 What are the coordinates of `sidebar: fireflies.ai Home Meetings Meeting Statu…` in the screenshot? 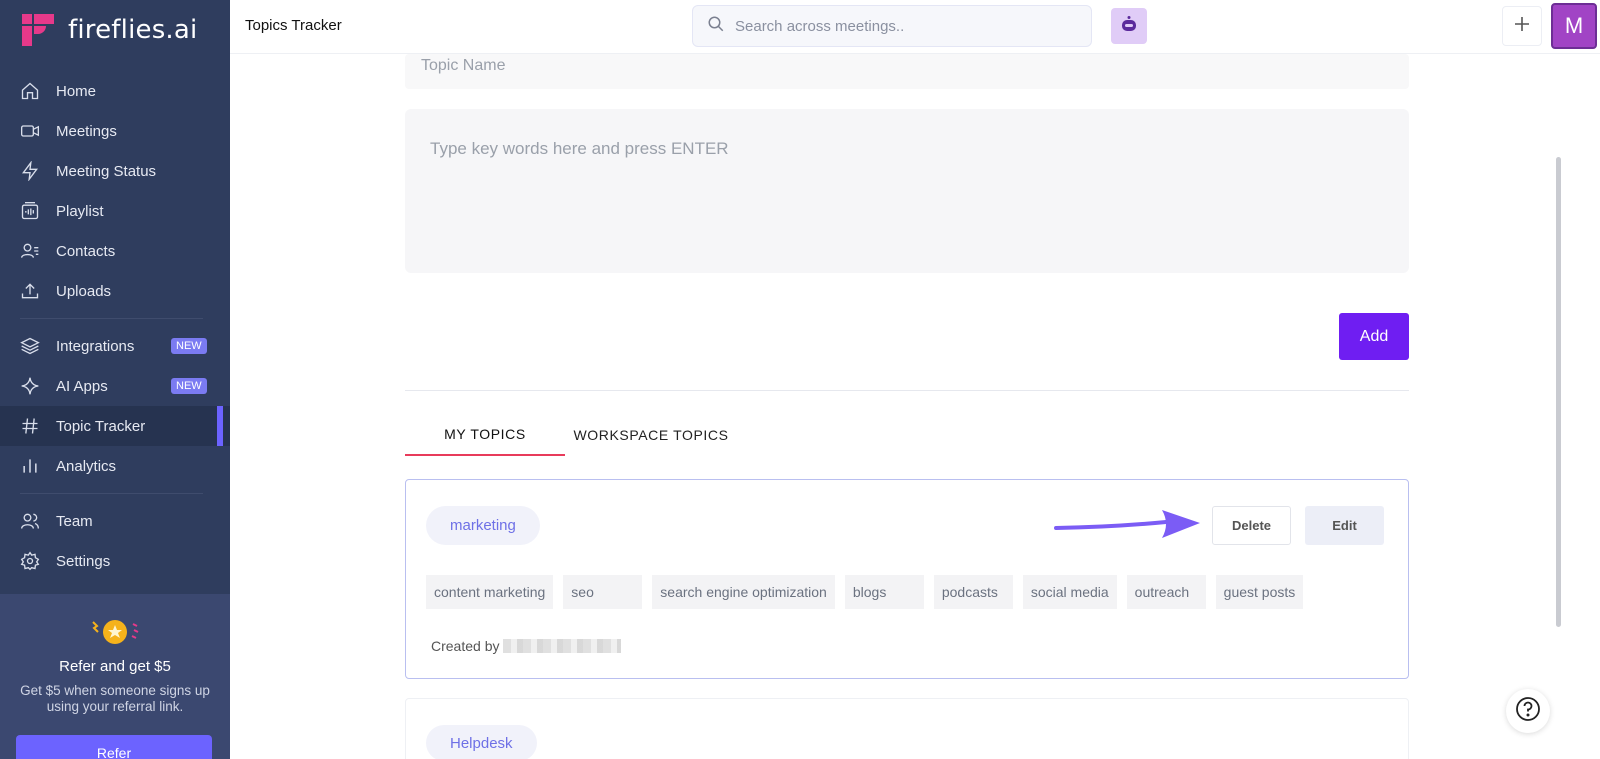 It's located at (115, 379).